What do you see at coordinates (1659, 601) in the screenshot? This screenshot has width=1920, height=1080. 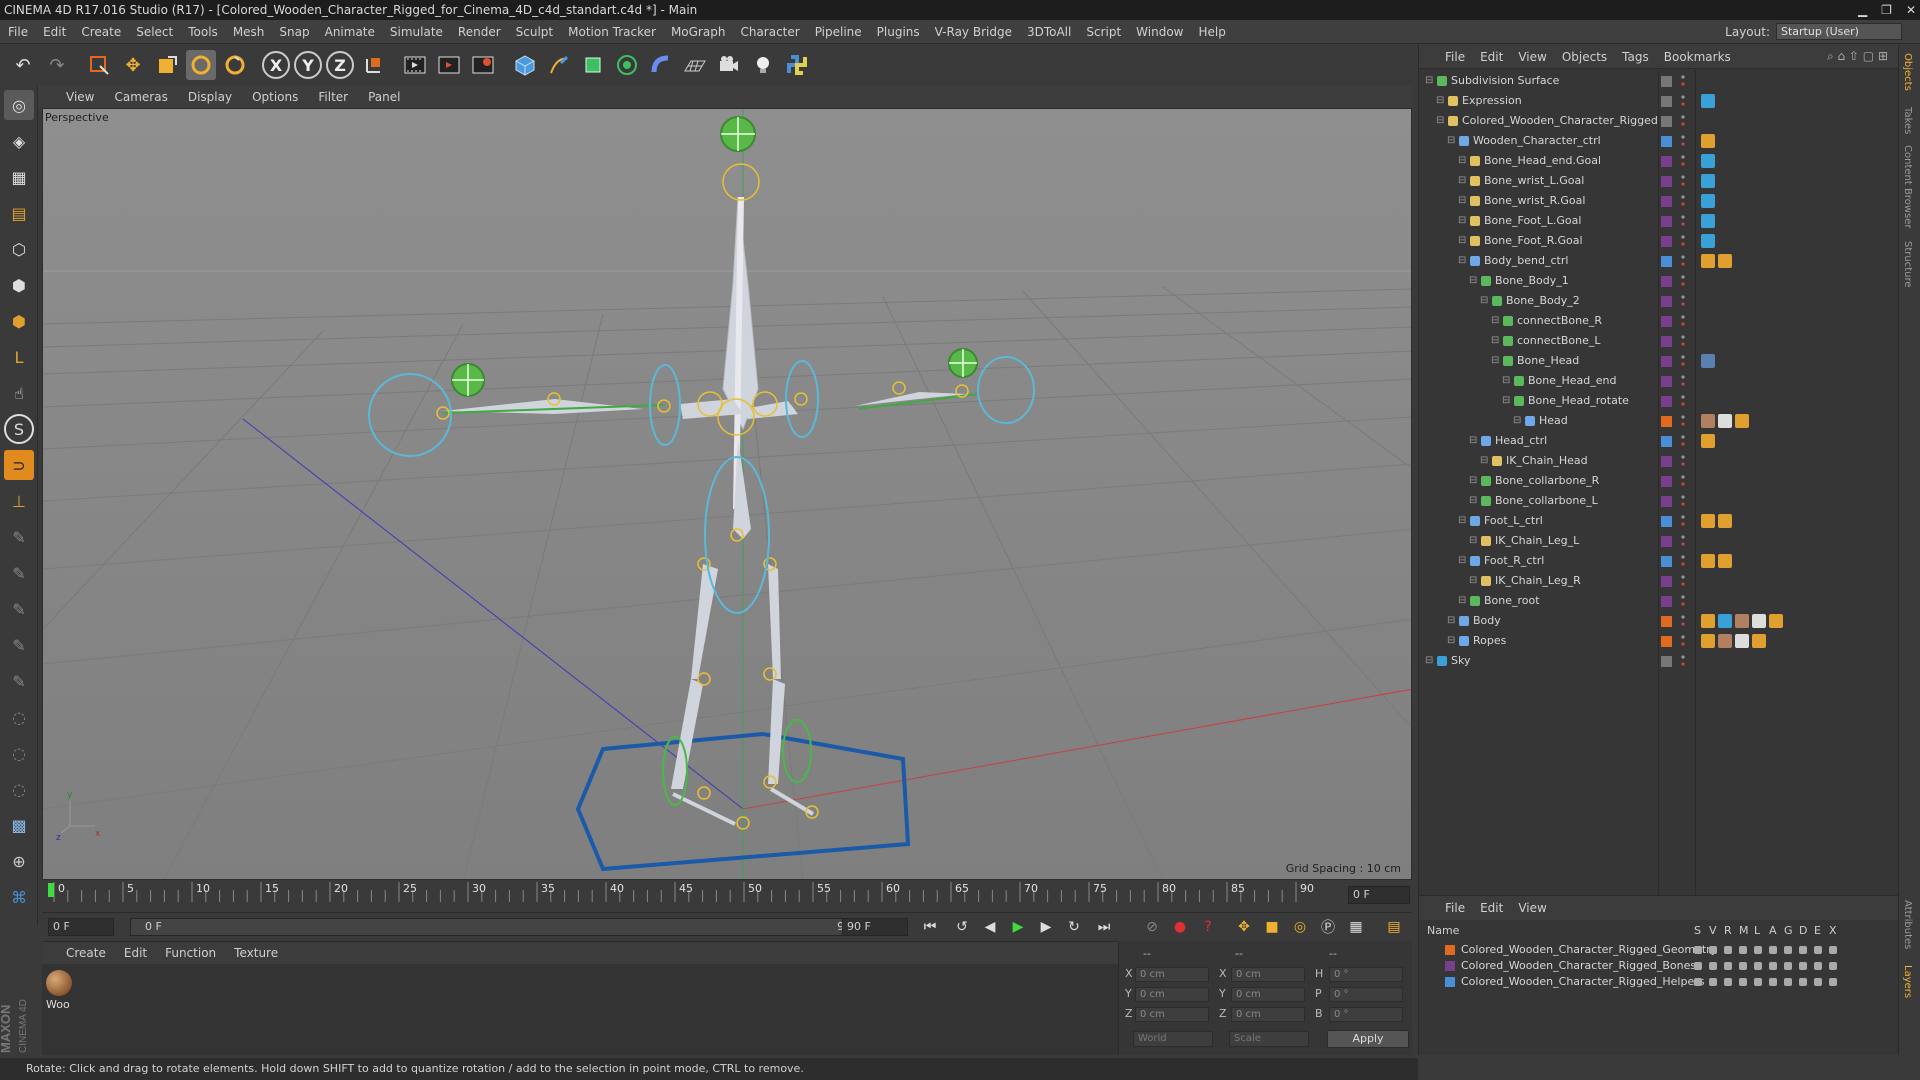 I see `object-row: ⊟ Bone_root` at bounding box center [1659, 601].